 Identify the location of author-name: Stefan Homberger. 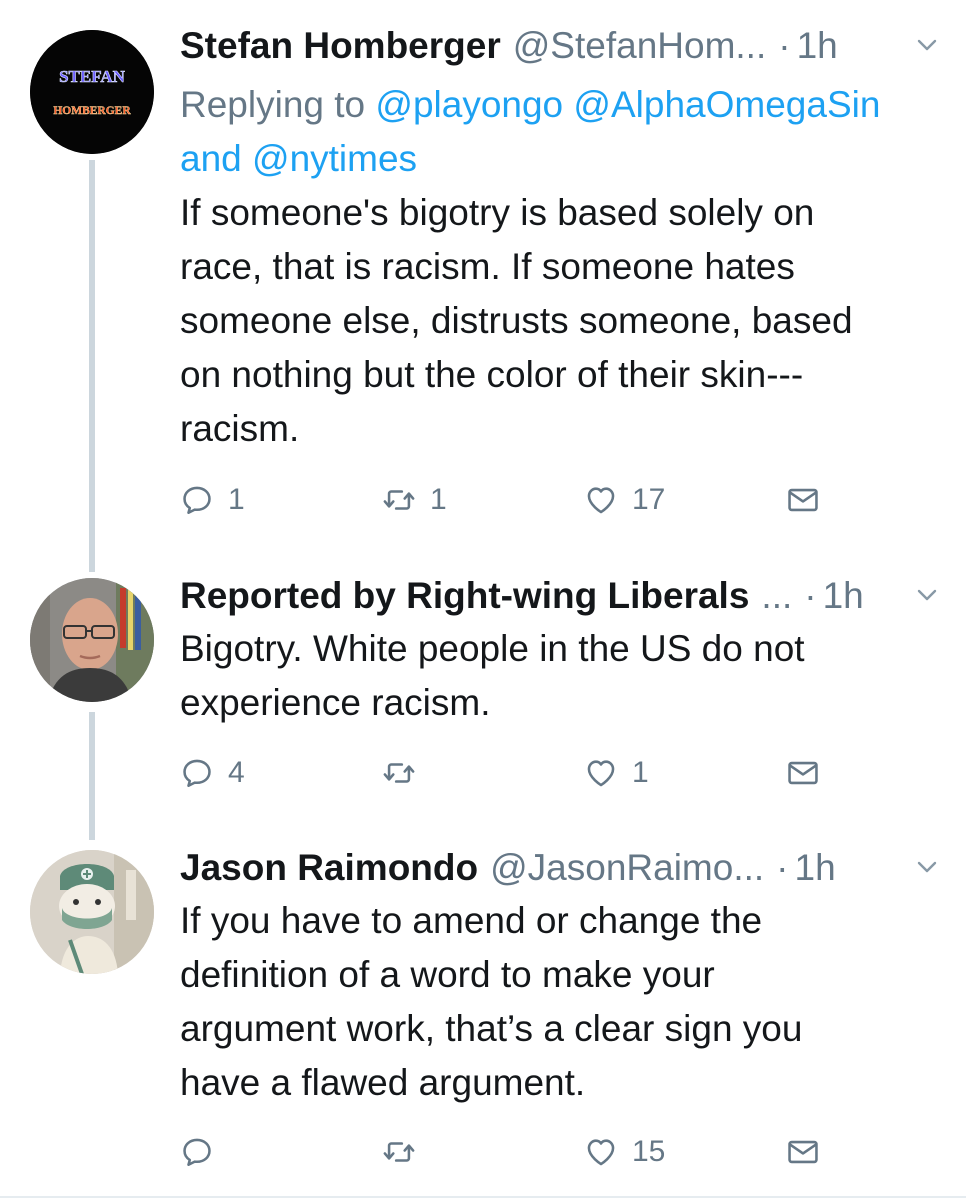
(340, 46).